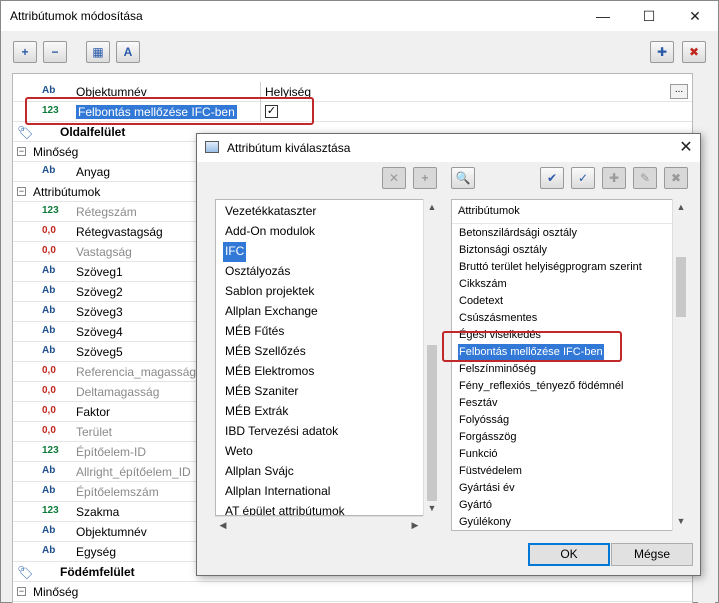 This screenshot has height=603, width=719. I want to click on category-item: Allplan Exchange, so click(271, 312).